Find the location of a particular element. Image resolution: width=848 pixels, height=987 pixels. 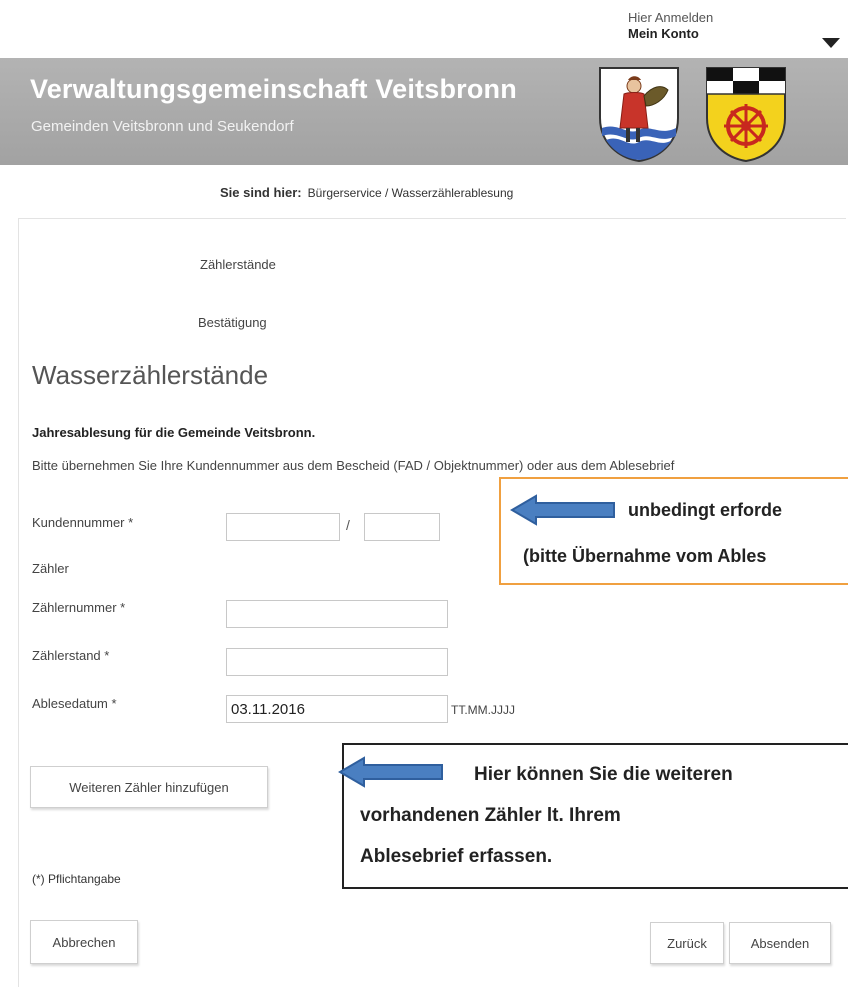

crest-veitsbronn-icon is located at coordinates (639, 114).